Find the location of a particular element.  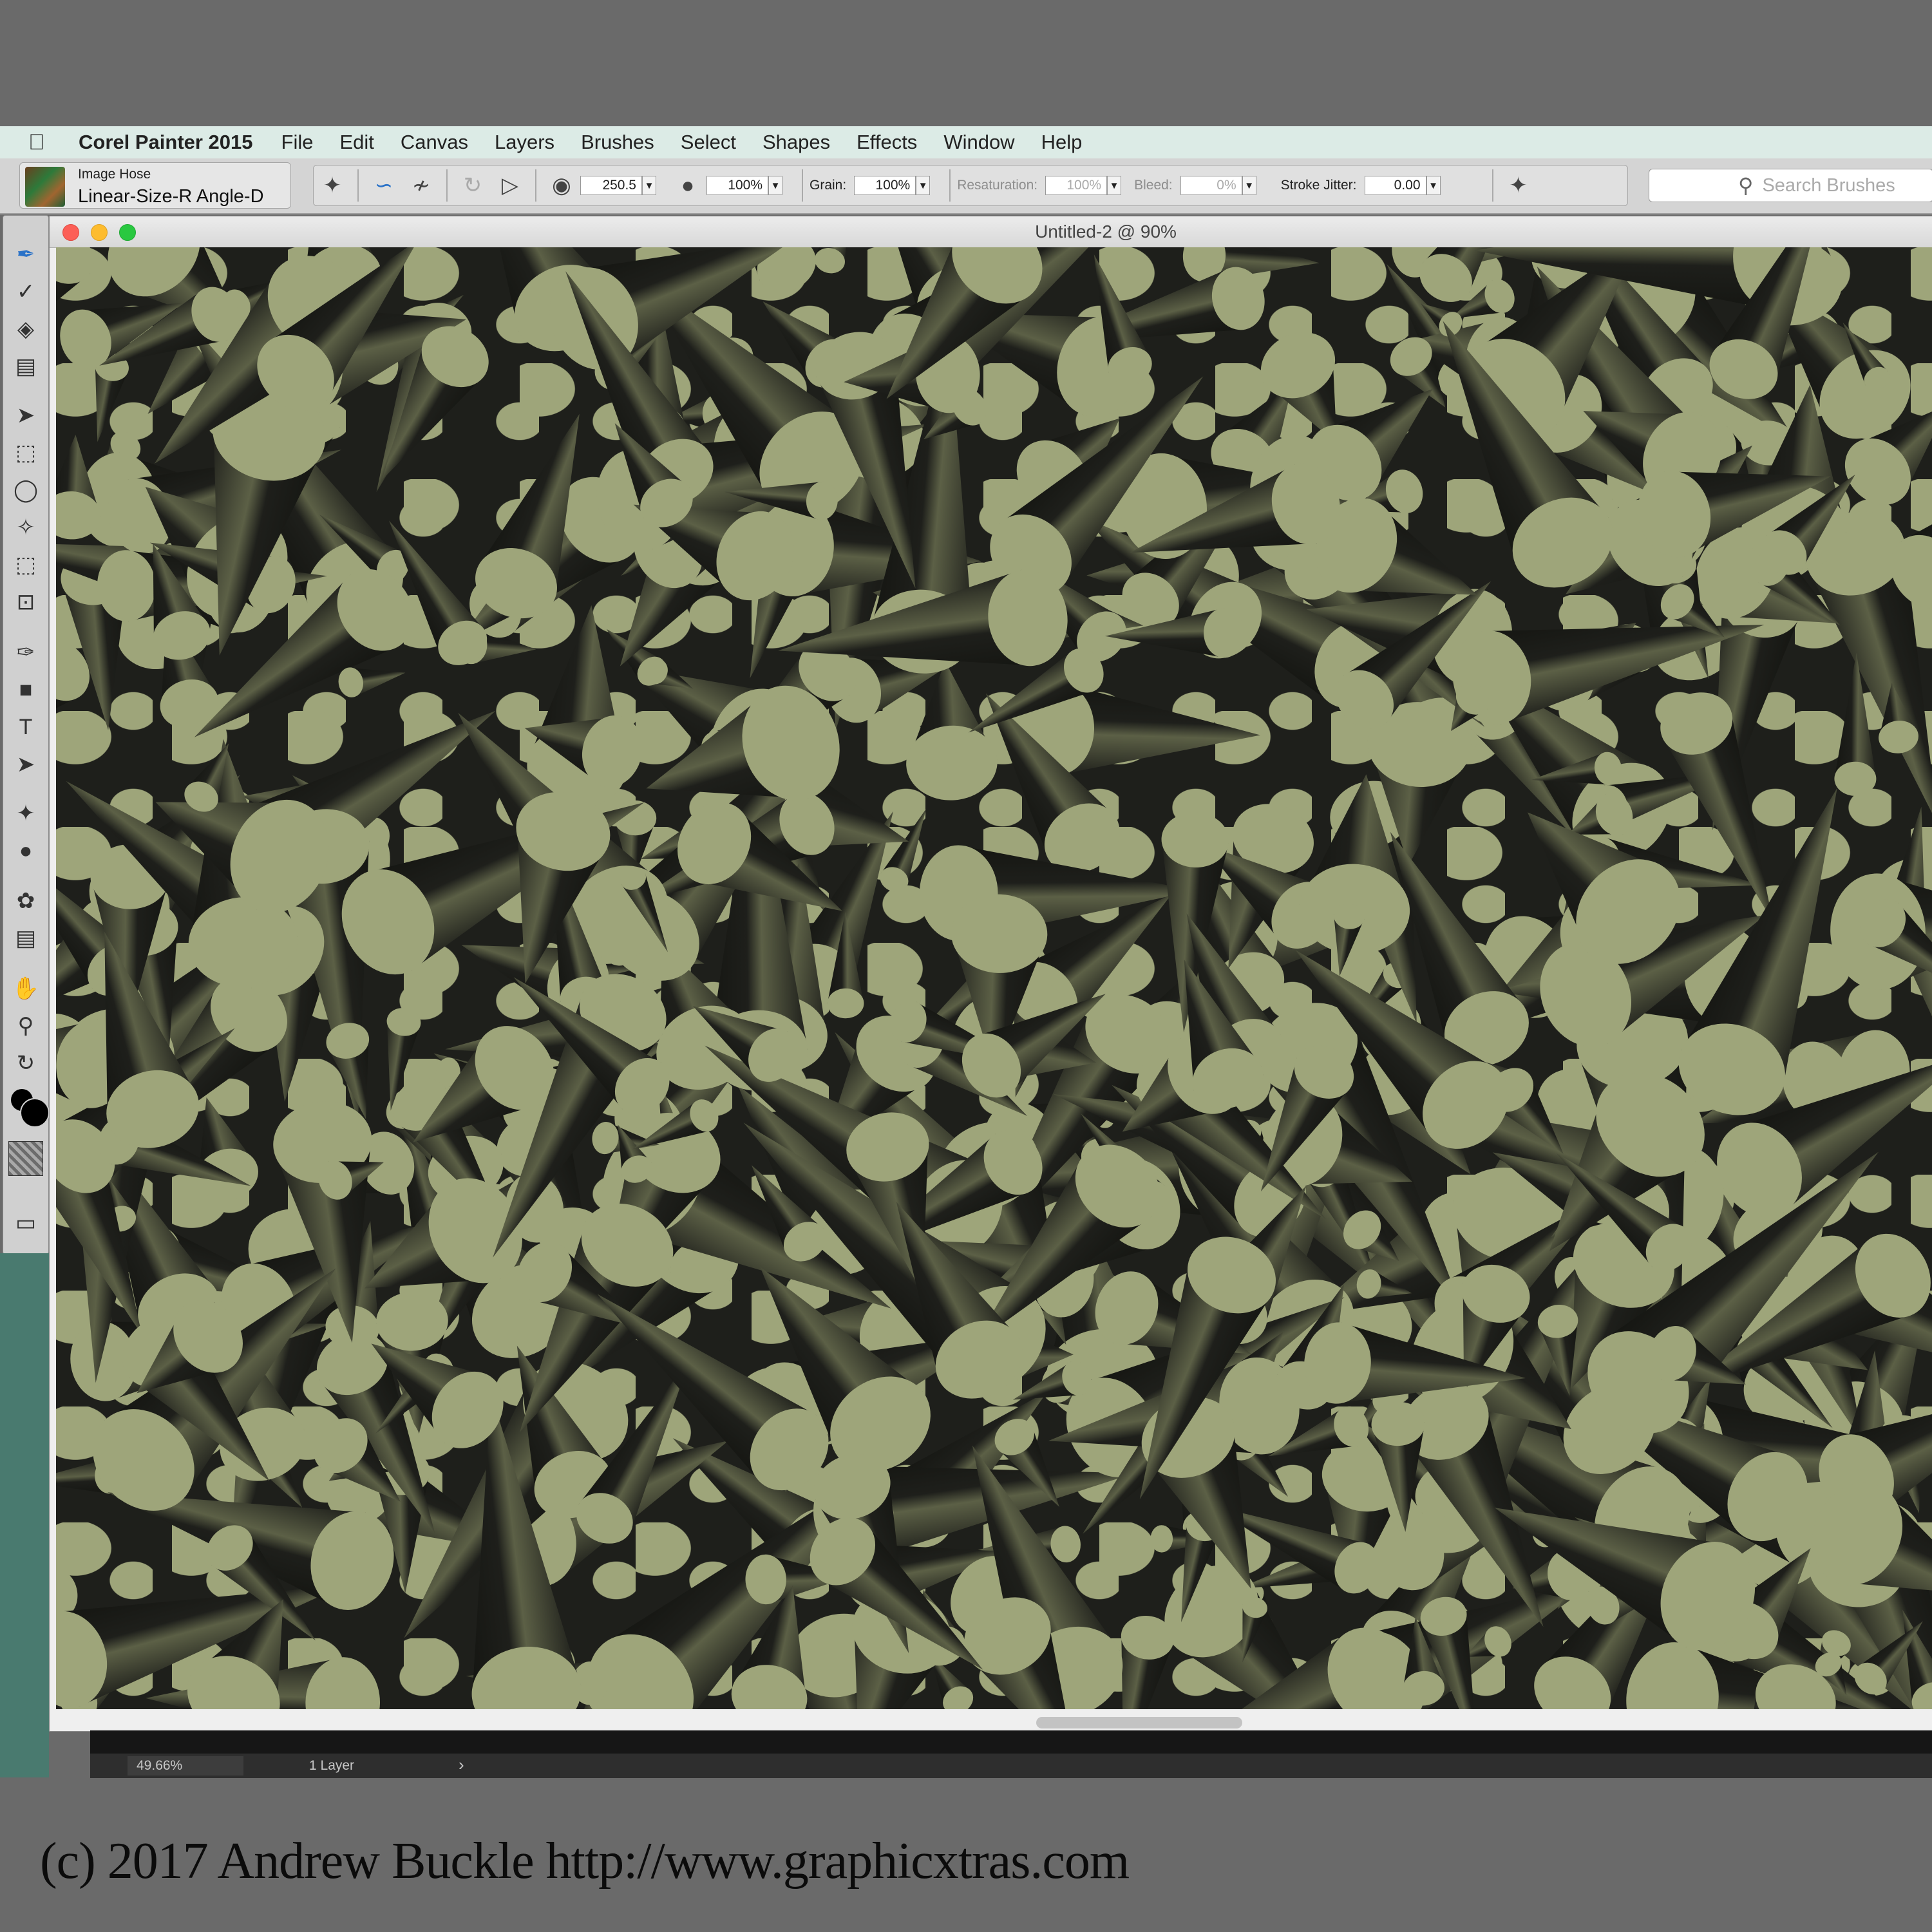

layer-count: 1 Layer is located at coordinates (332, 1766).